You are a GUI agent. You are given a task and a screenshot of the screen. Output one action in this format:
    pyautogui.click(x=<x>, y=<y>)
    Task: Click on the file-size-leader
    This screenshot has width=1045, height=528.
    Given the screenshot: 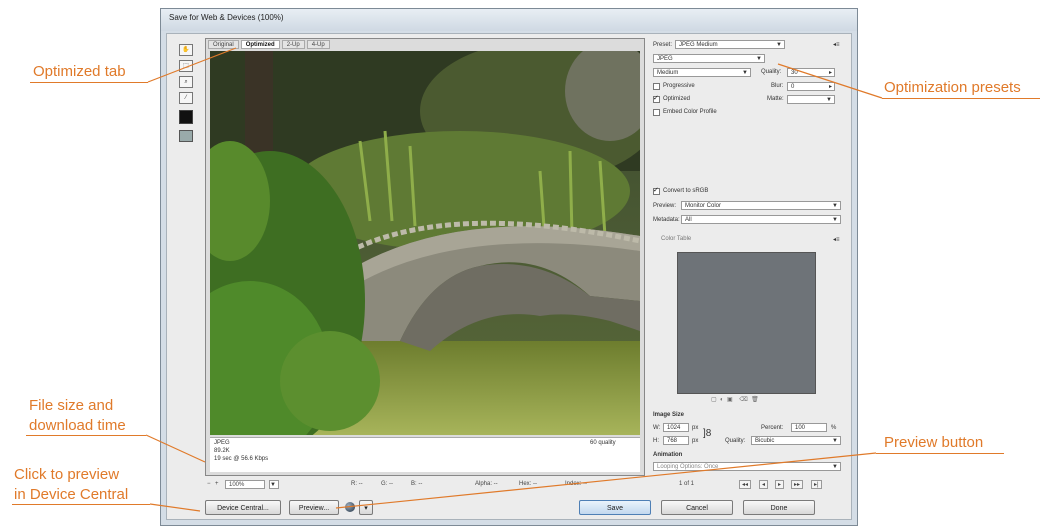 What is the action you would take?
    pyautogui.click(x=175, y=448)
    